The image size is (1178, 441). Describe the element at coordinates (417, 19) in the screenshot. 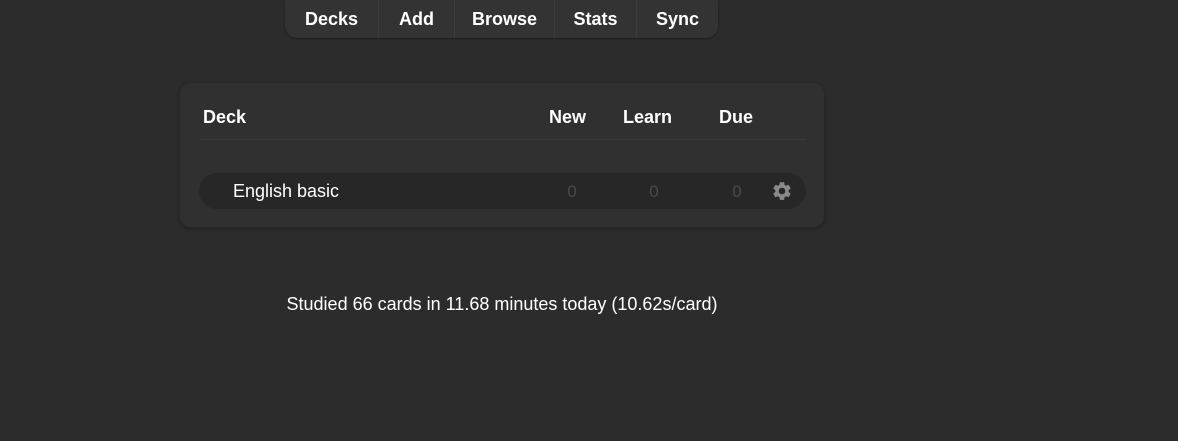

I see `toolbar-add-button: Add` at that location.